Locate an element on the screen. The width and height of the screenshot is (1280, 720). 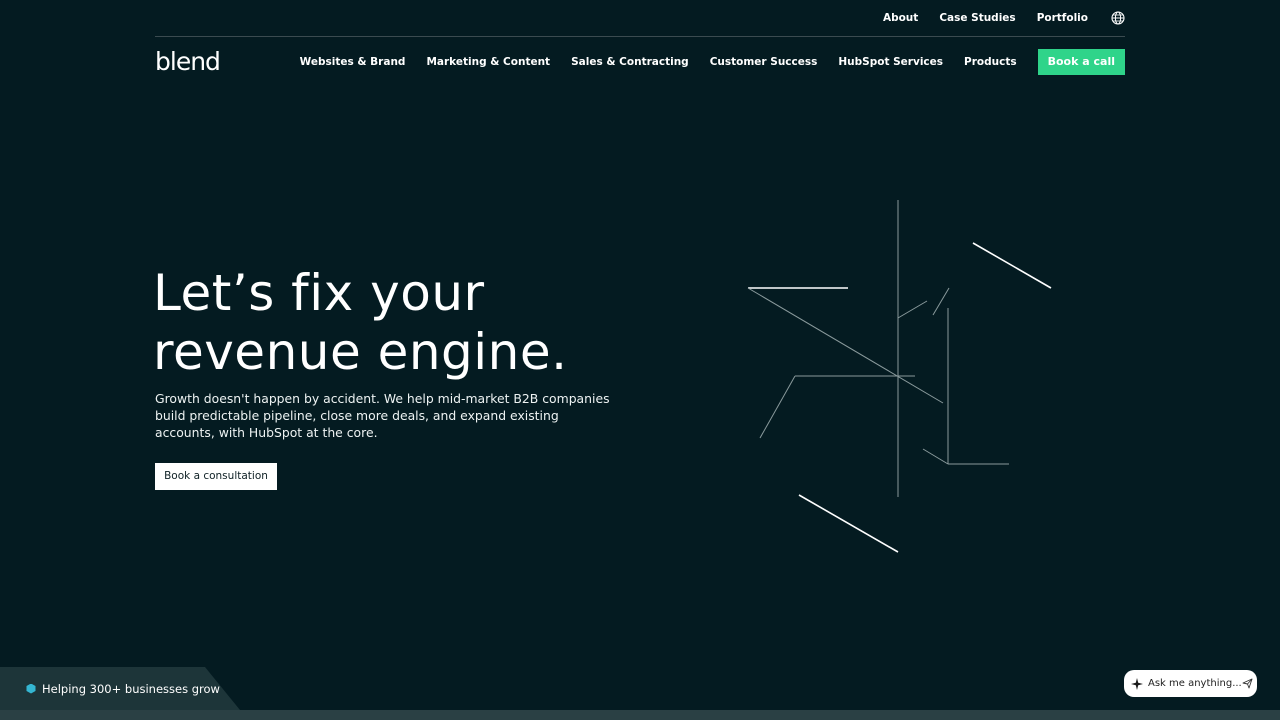
globe-icon is located at coordinates (1118, 18).